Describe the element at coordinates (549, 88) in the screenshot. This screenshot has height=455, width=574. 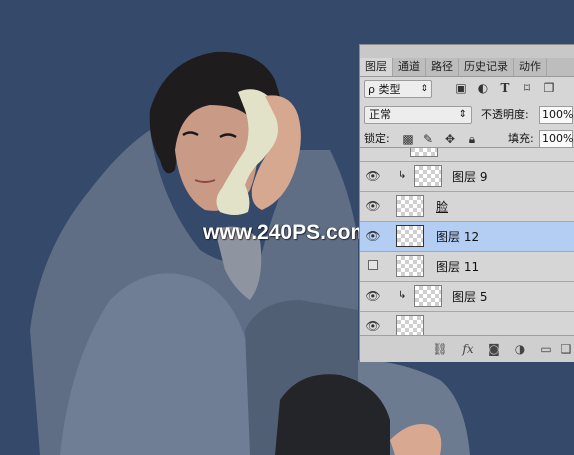
I see `smart-object-filter-icon: ❐` at that location.